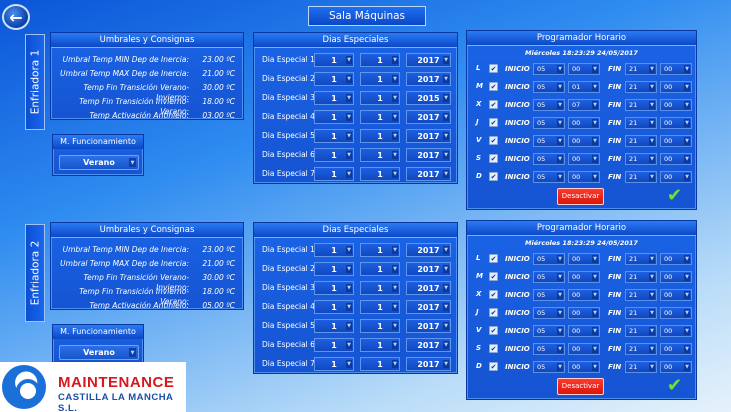  What do you see at coordinates (428, 98) in the screenshot?
I see `special-day-year-select: 2015 ▼` at bounding box center [428, 98].